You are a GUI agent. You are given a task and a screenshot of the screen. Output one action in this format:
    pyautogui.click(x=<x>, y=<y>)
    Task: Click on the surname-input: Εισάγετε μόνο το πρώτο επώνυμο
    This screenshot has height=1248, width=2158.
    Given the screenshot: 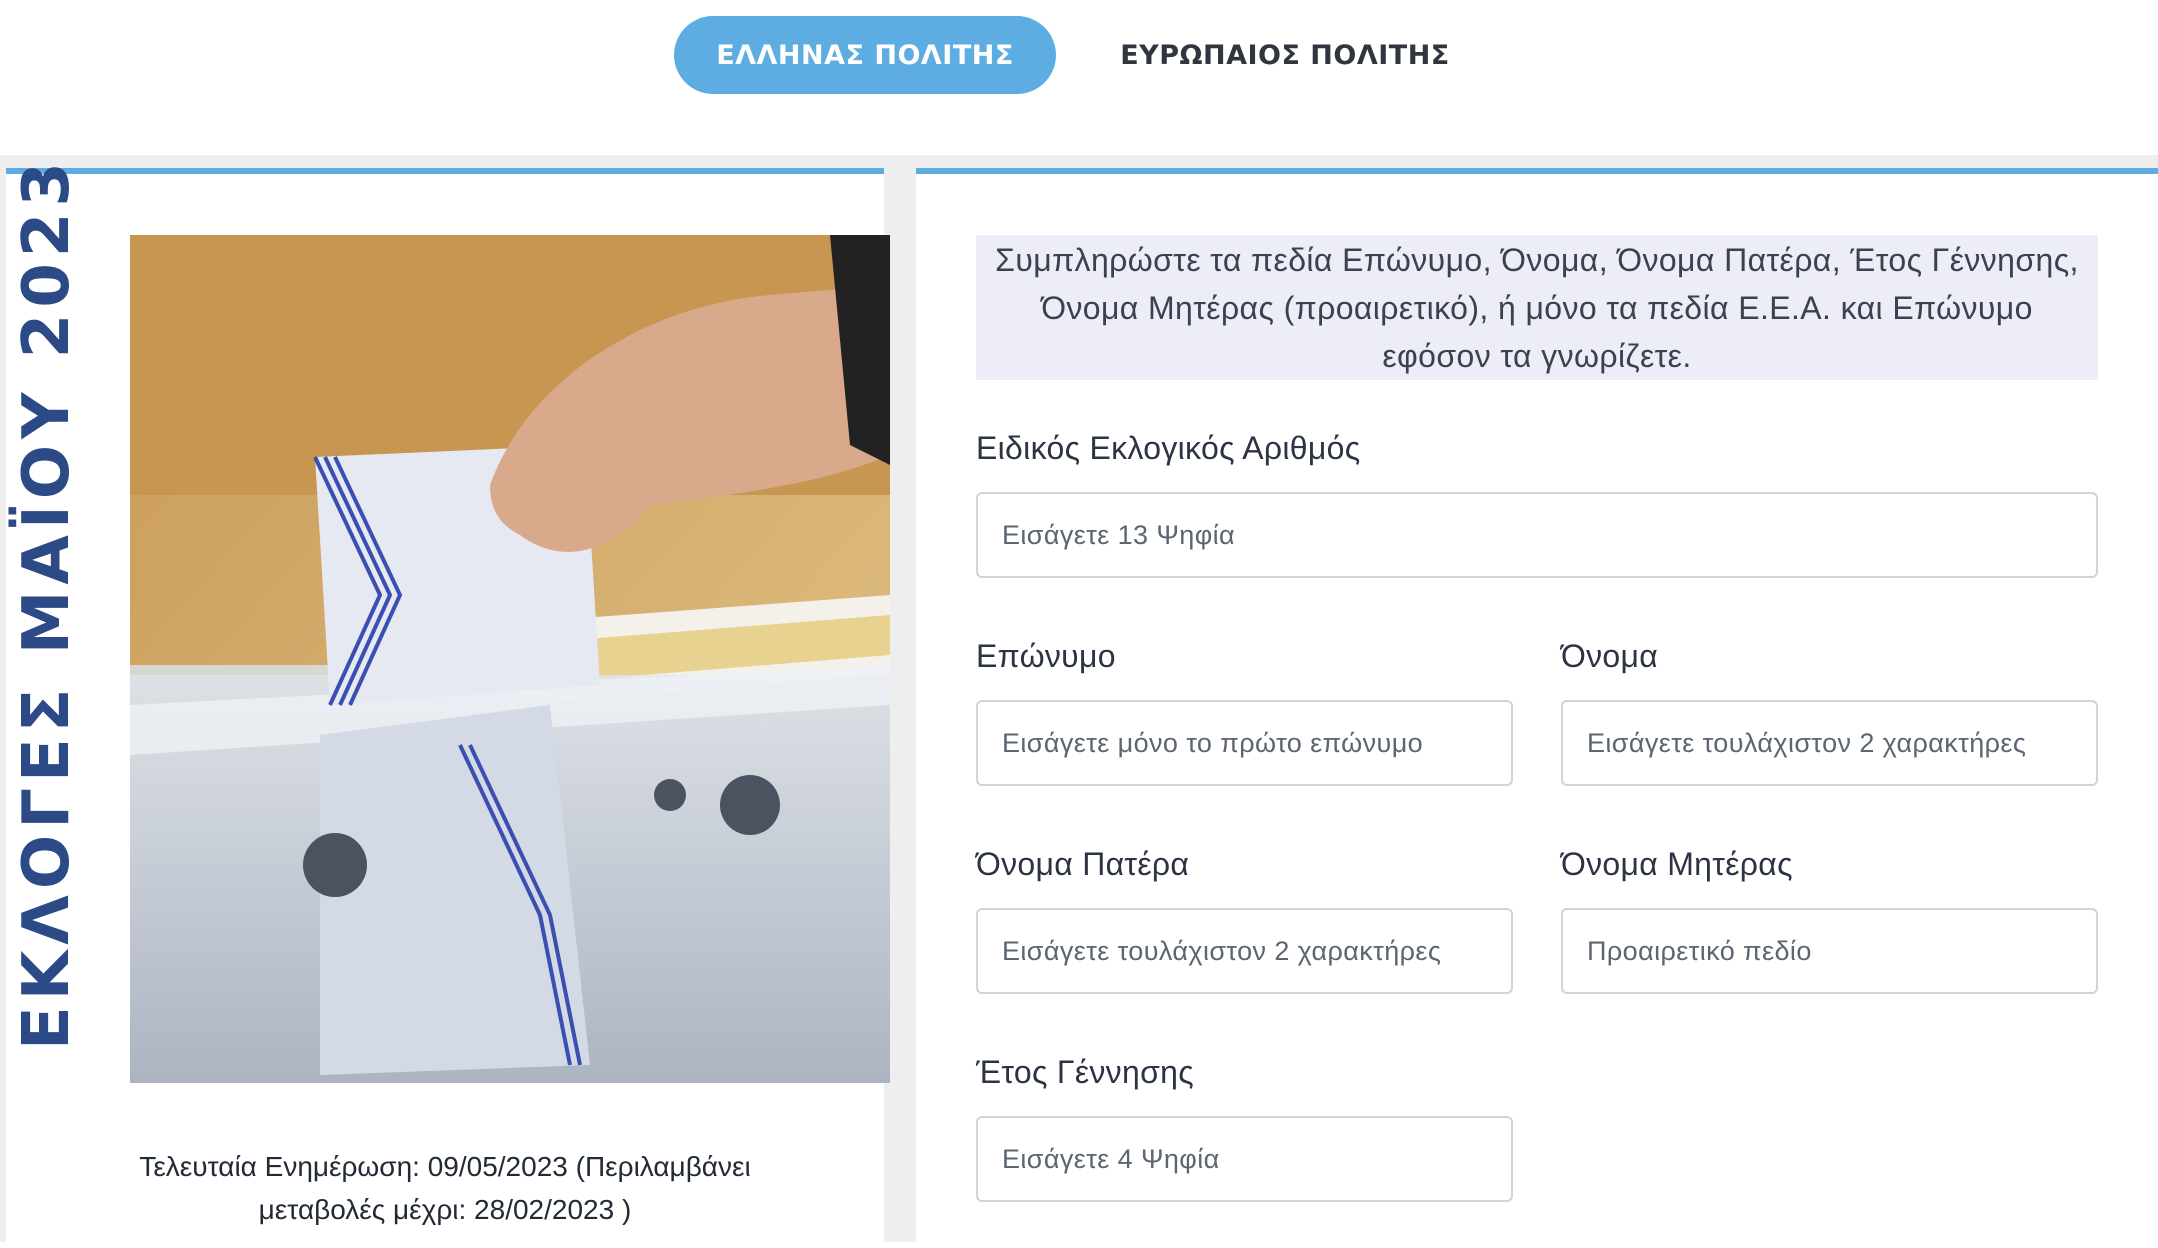 What is the action you would take?
    pyautogui.click(x=1244, y=743)
    